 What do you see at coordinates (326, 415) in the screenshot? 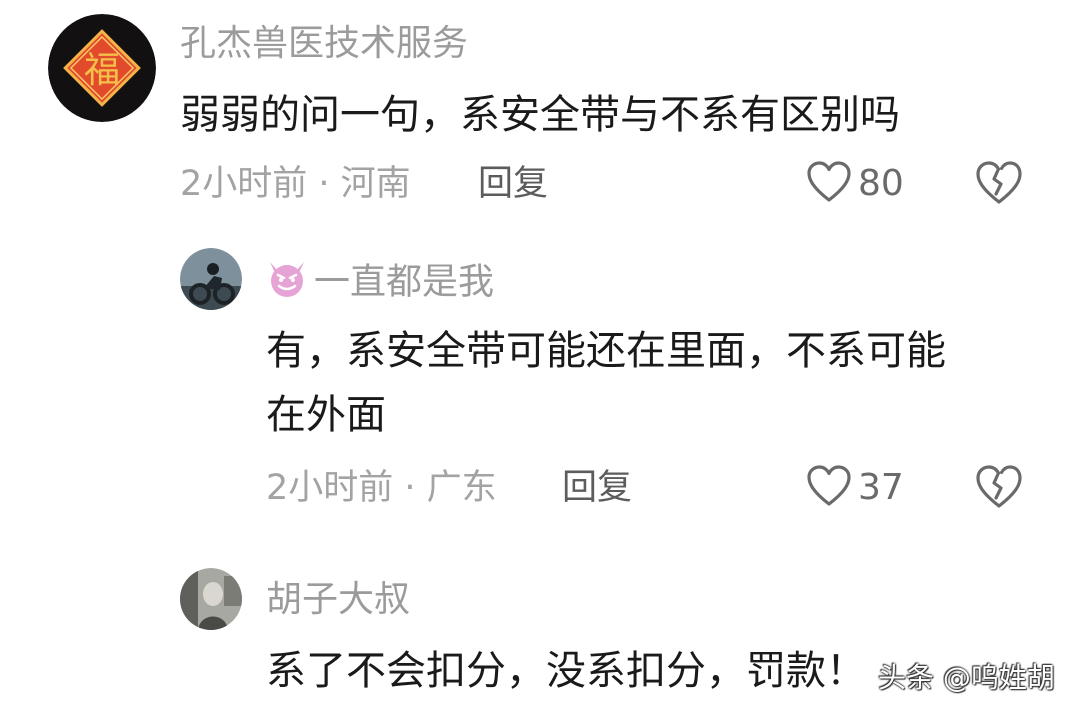
I see `comment-text-line: 在外面` at bounding box center [326, 415].